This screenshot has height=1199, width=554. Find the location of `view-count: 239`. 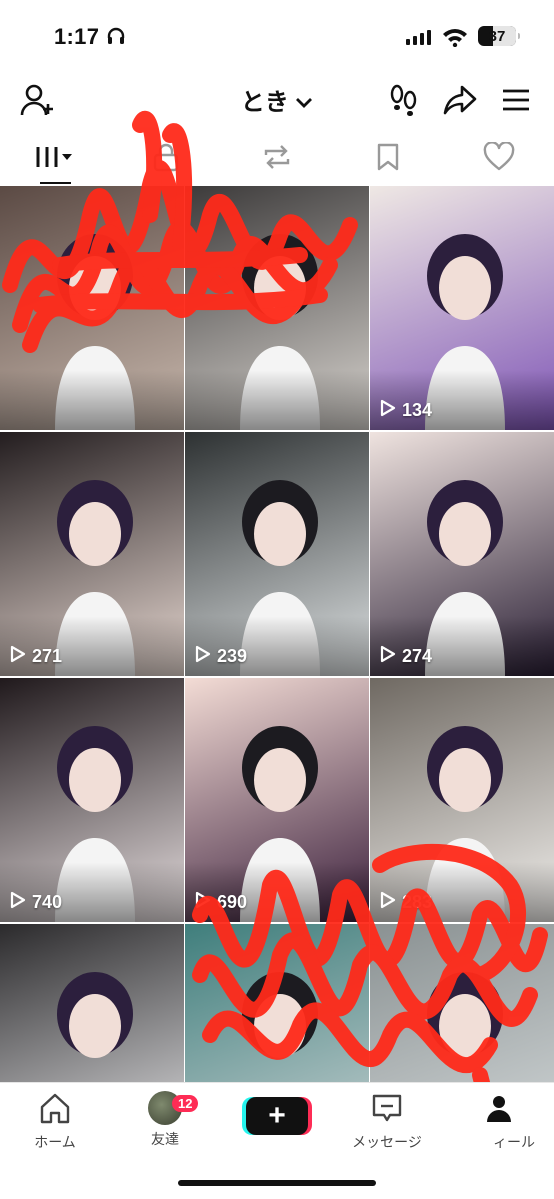

view-count: 239 is located at coordinates (221, 656).